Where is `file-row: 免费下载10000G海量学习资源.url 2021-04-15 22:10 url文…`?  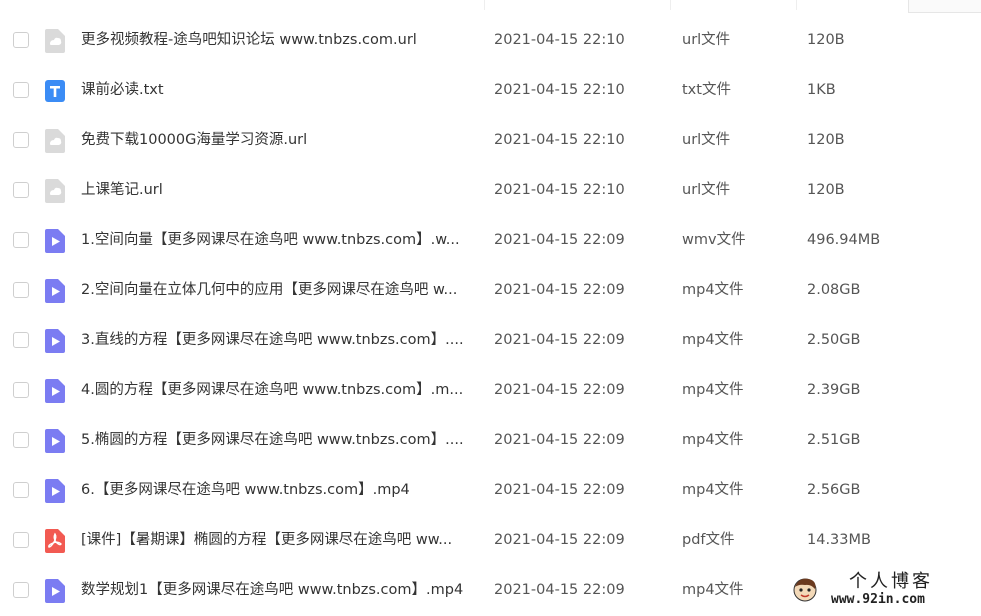
file-row: 免费下载10000G海量学习资源.url 2021-04-15 22:10 url文… is located at coordinates (490, 141).